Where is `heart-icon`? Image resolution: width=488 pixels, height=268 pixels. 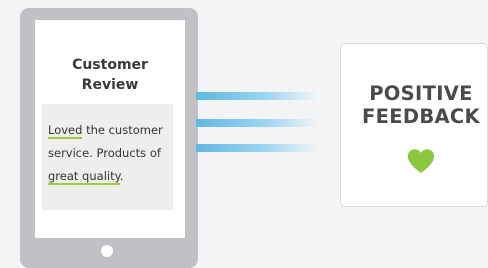
heart-icon is located at coordinates (421, 161).